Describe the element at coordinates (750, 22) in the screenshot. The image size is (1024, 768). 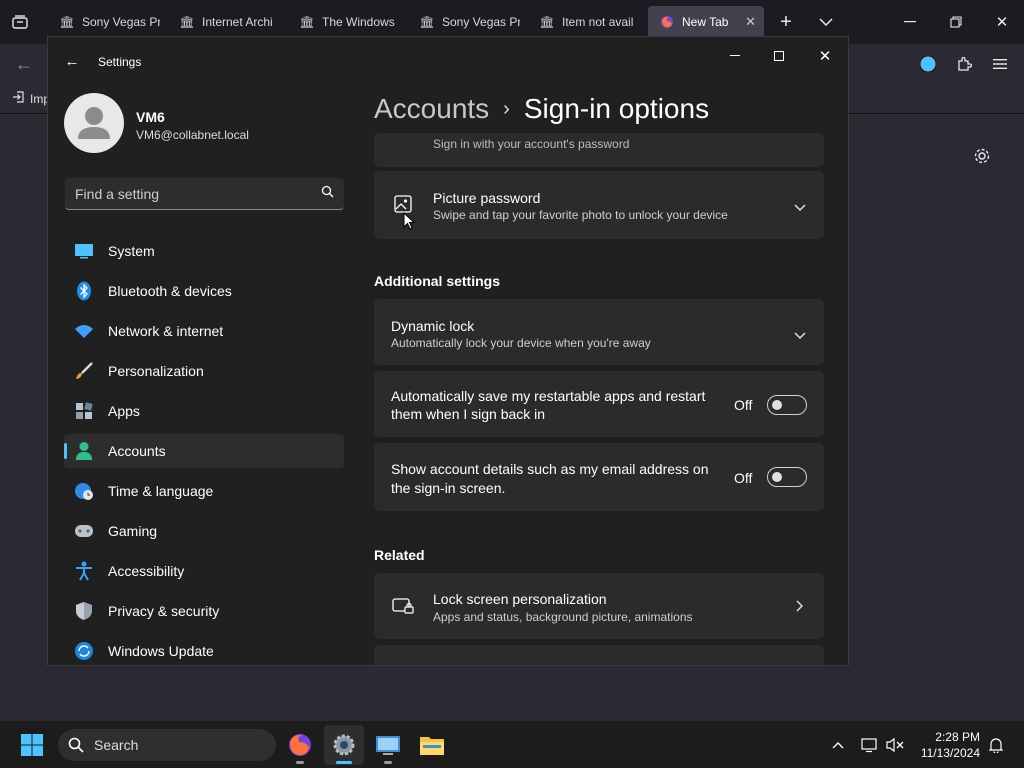
I see `close-tab-icon: ✕` at that location.